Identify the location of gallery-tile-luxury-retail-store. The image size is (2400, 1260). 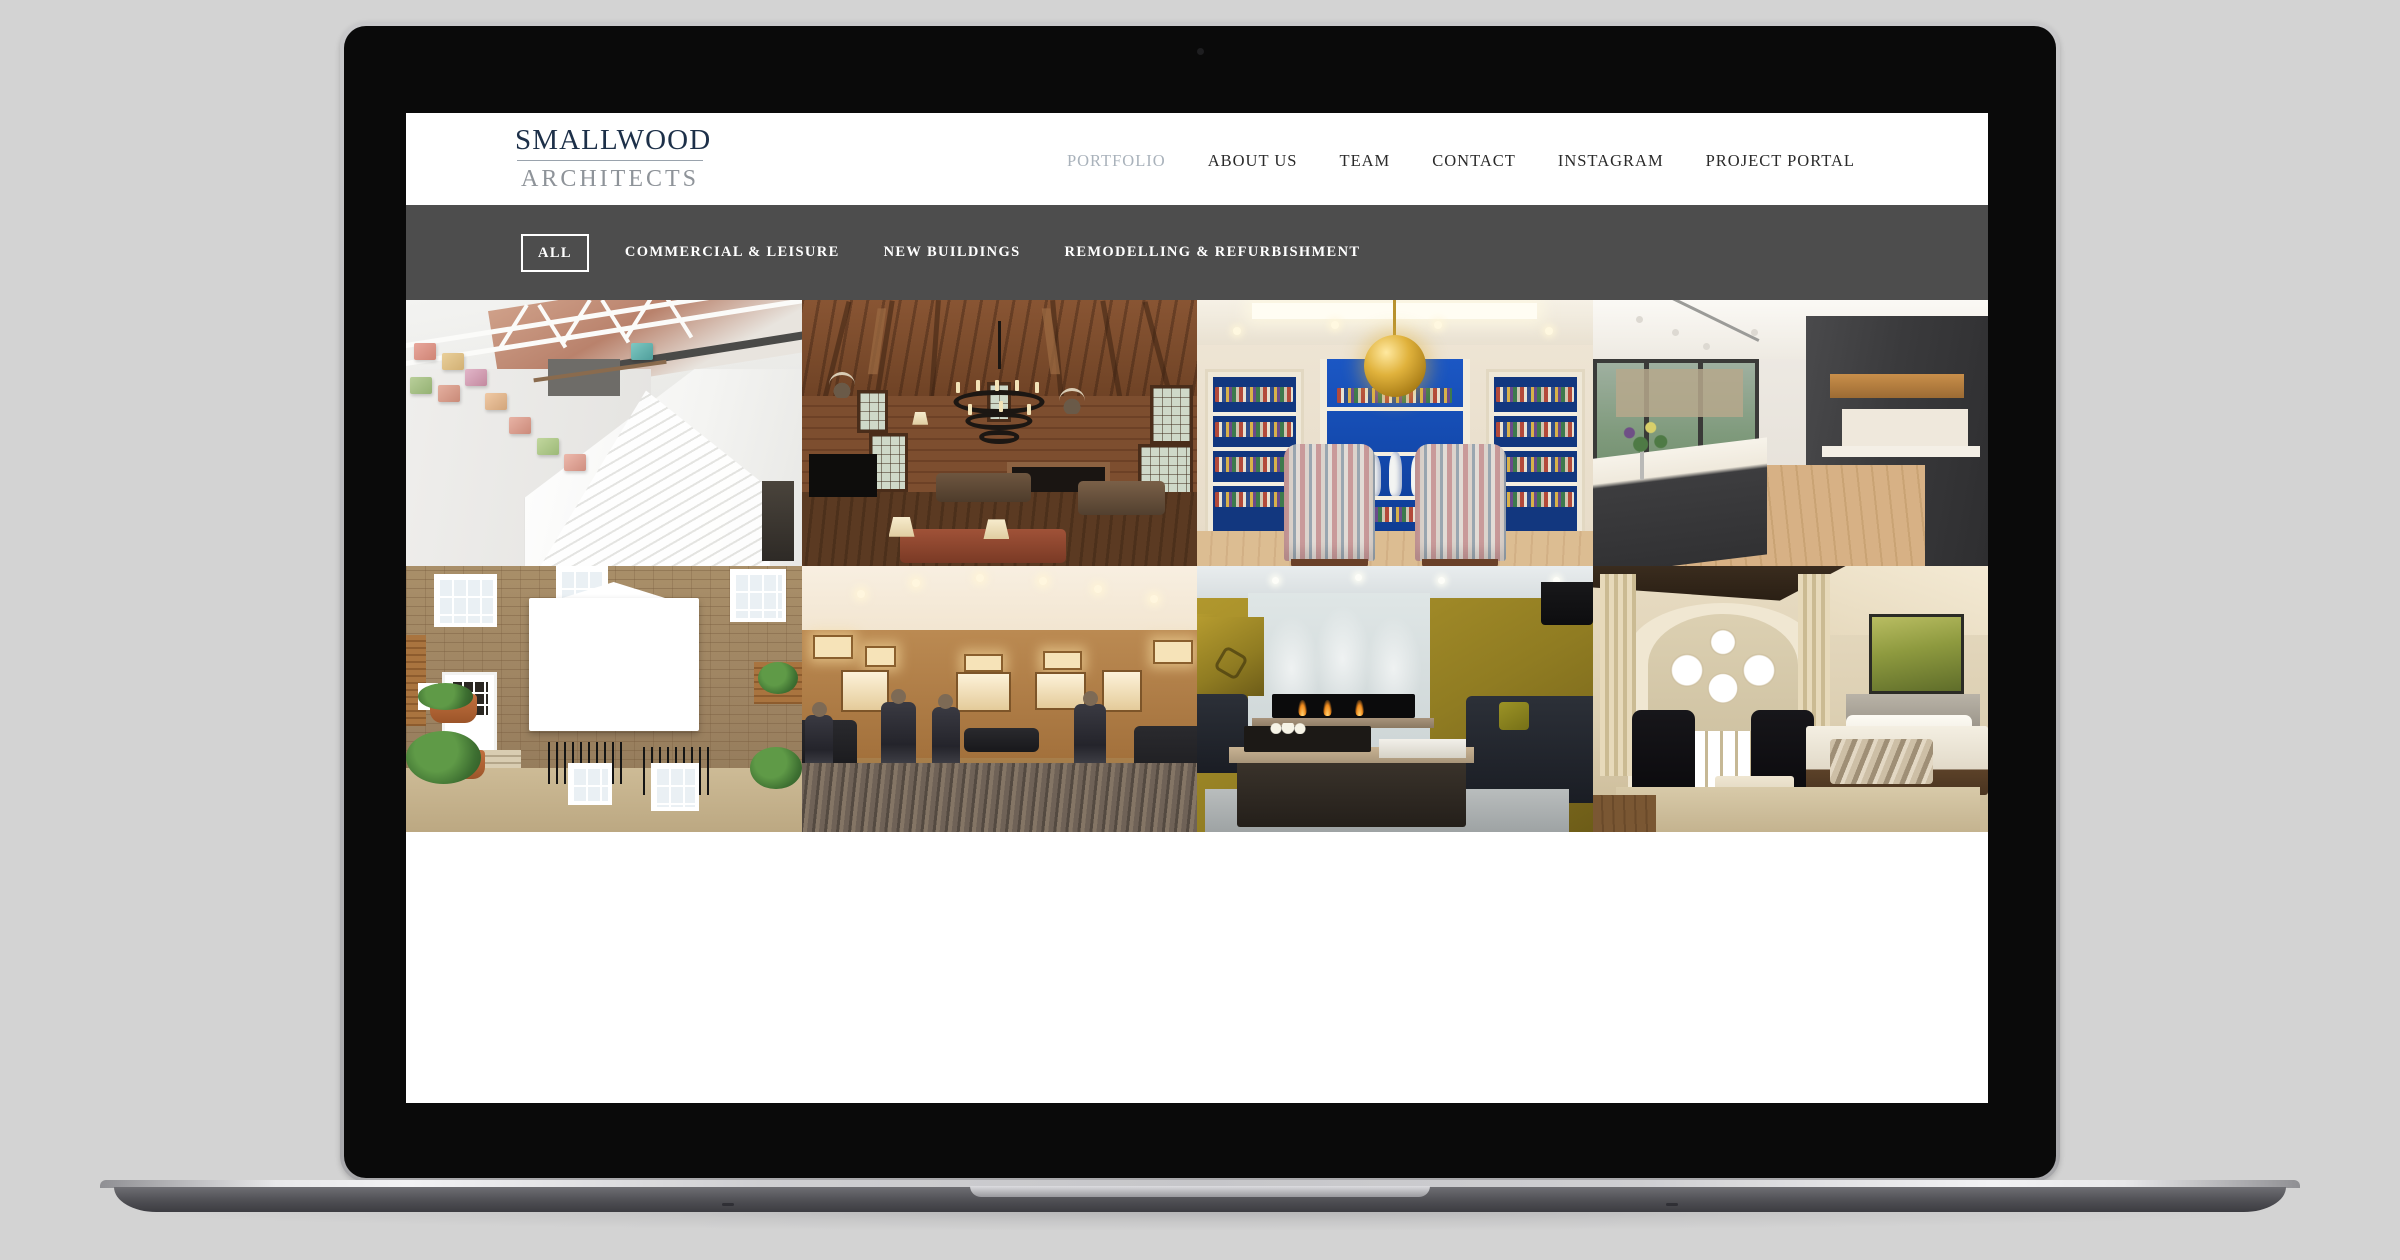
(999, 699).